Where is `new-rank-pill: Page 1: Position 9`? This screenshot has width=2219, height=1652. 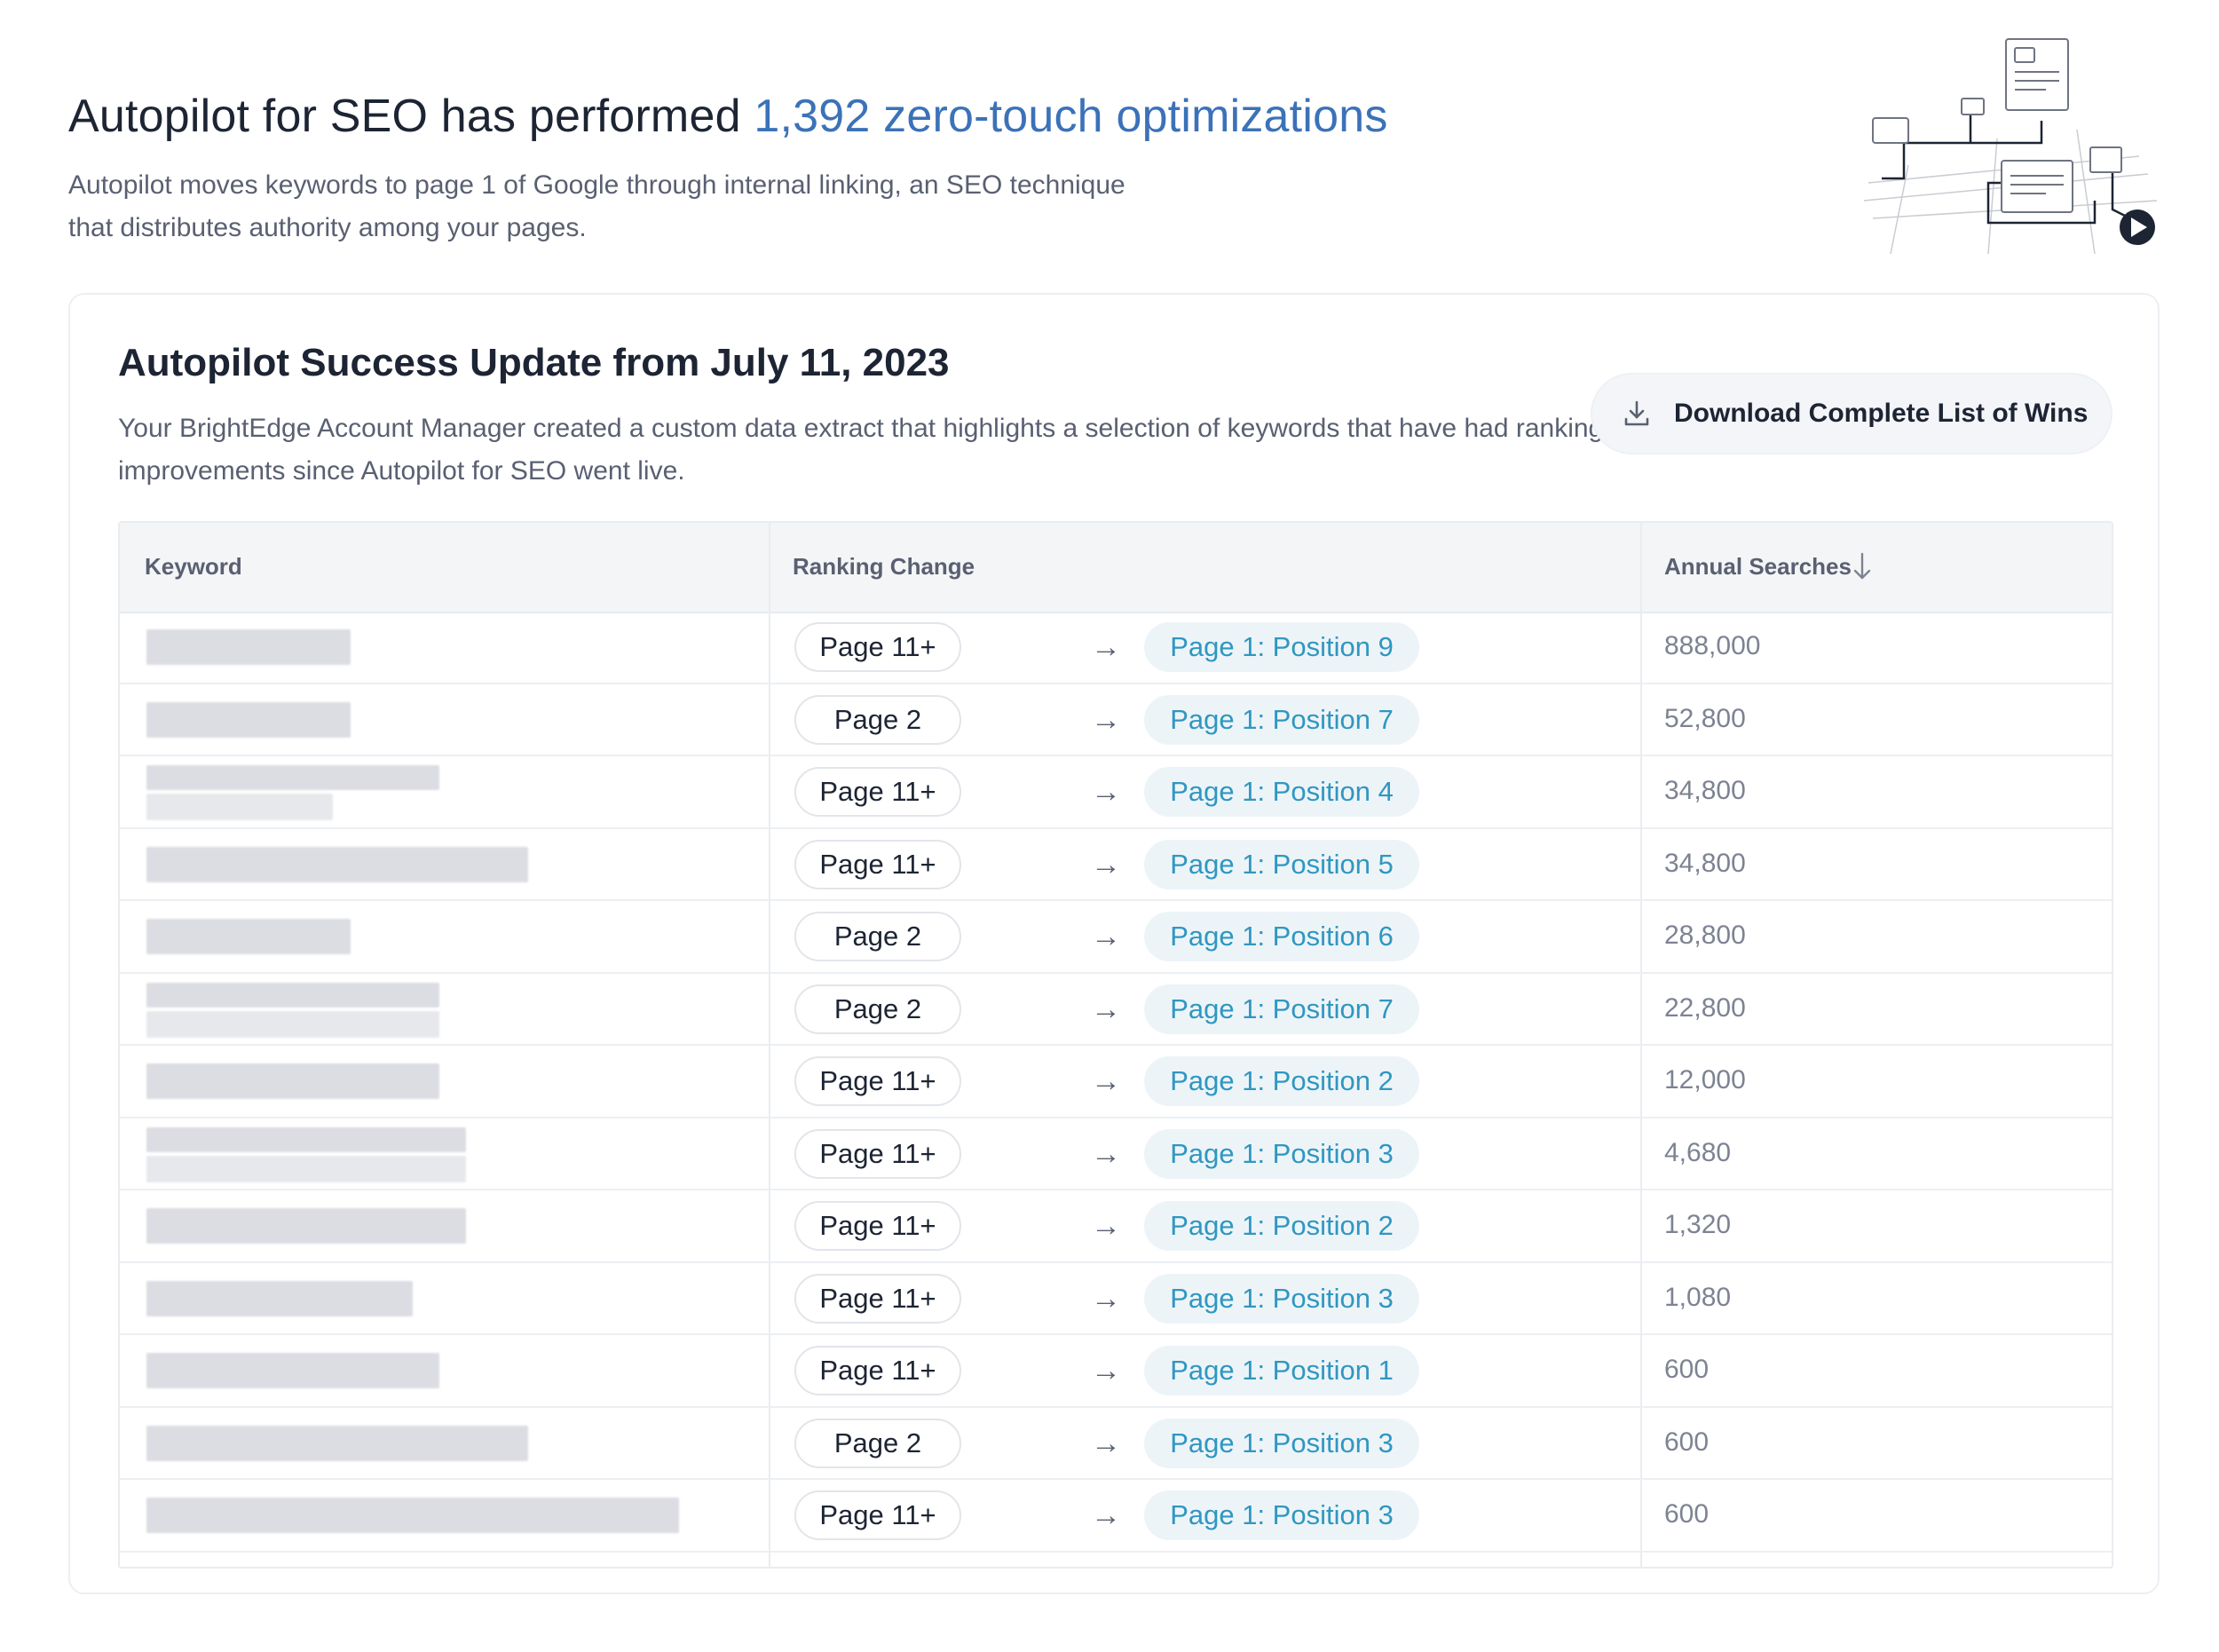
new-rank-pill: Page 1: Position 9 is located at coordinates (1281, 647).